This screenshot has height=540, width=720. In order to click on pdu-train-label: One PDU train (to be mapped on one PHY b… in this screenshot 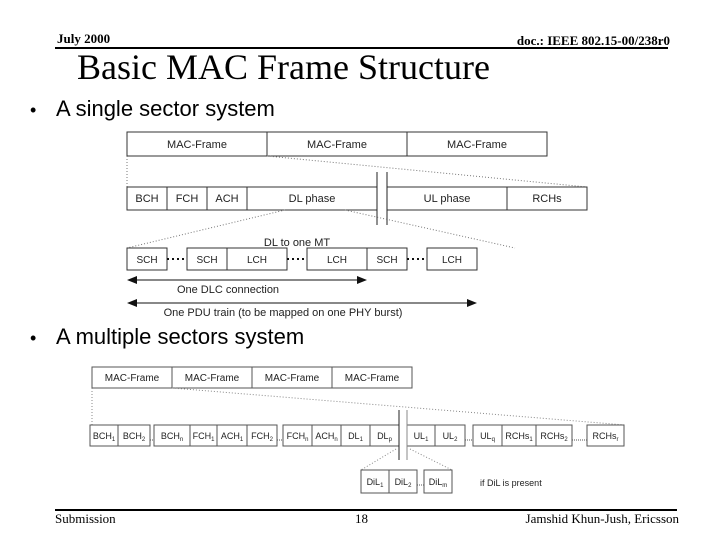, I will do `click(283, 313)`.